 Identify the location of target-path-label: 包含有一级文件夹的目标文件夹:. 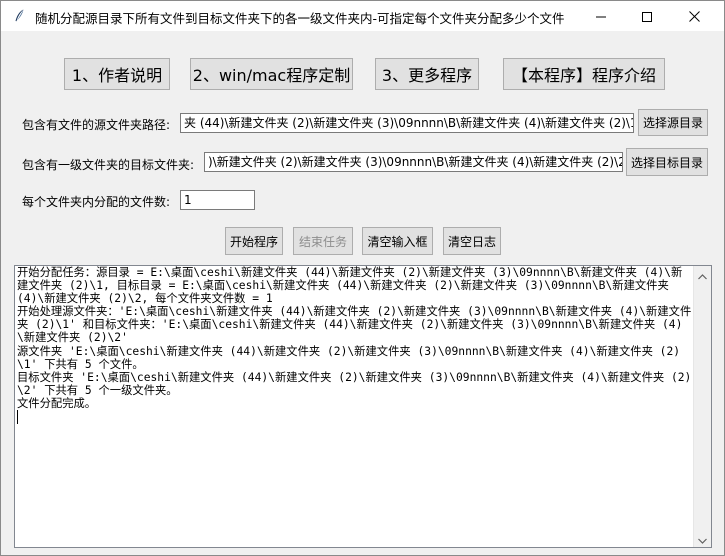
(108, 165).